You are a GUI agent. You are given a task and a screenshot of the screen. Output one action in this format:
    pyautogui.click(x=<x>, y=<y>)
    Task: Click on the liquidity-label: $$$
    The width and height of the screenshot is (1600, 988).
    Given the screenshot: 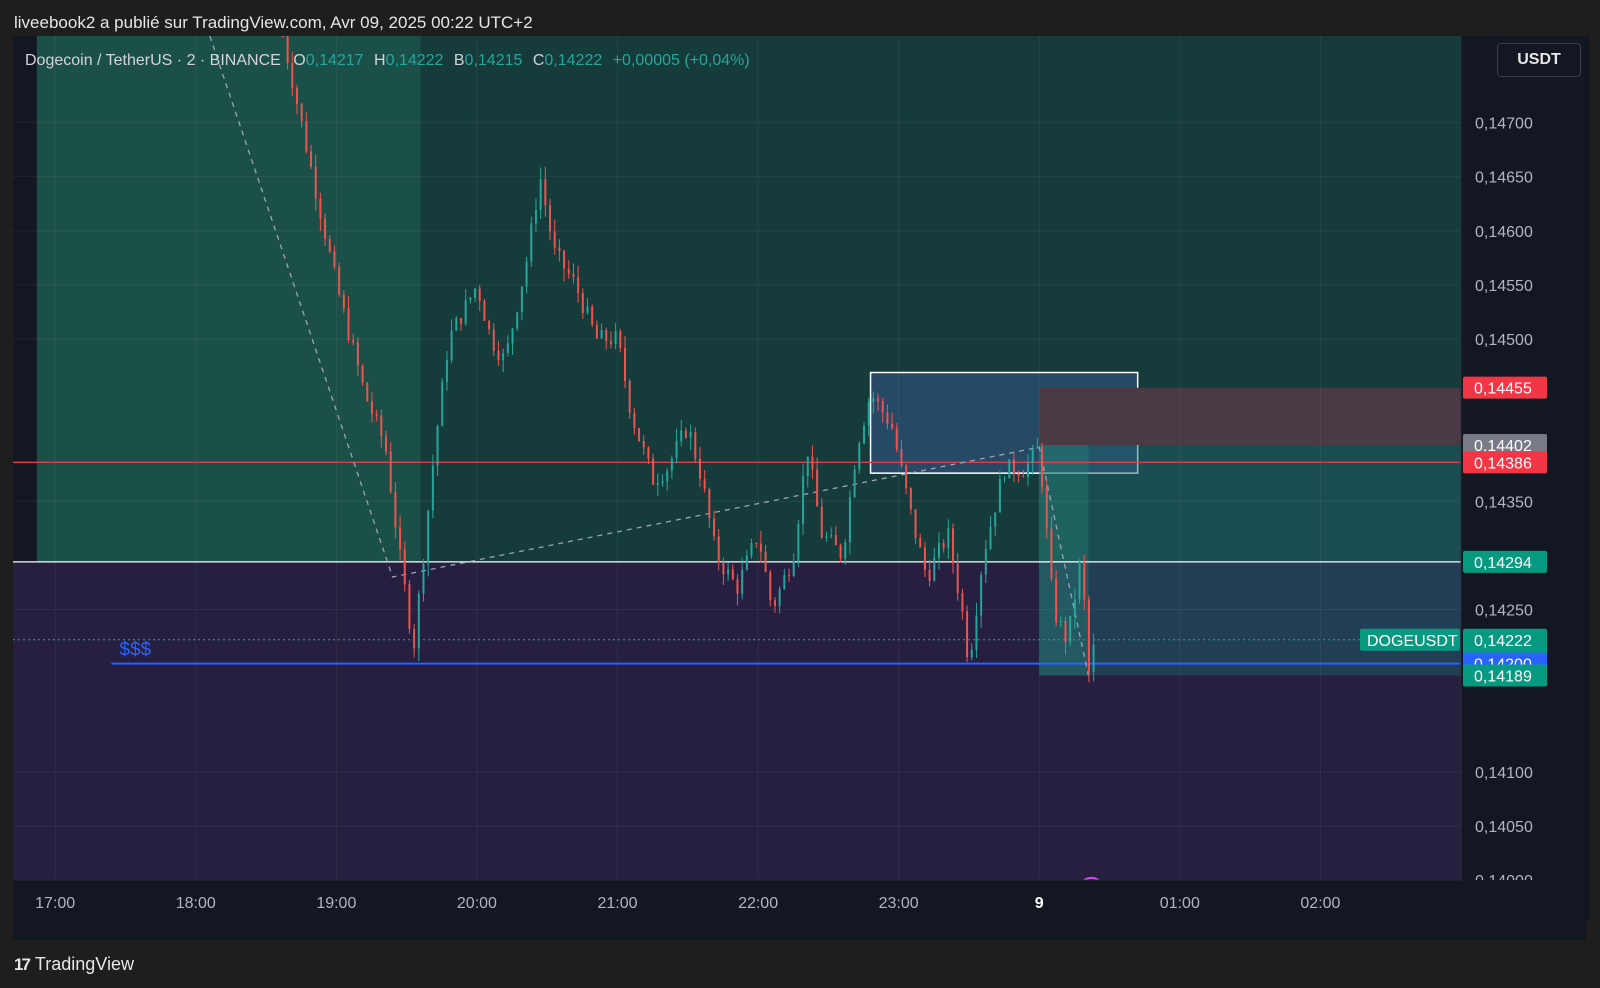 What is the action you would take?
    pyautogui.click(x=135, y=650)
    